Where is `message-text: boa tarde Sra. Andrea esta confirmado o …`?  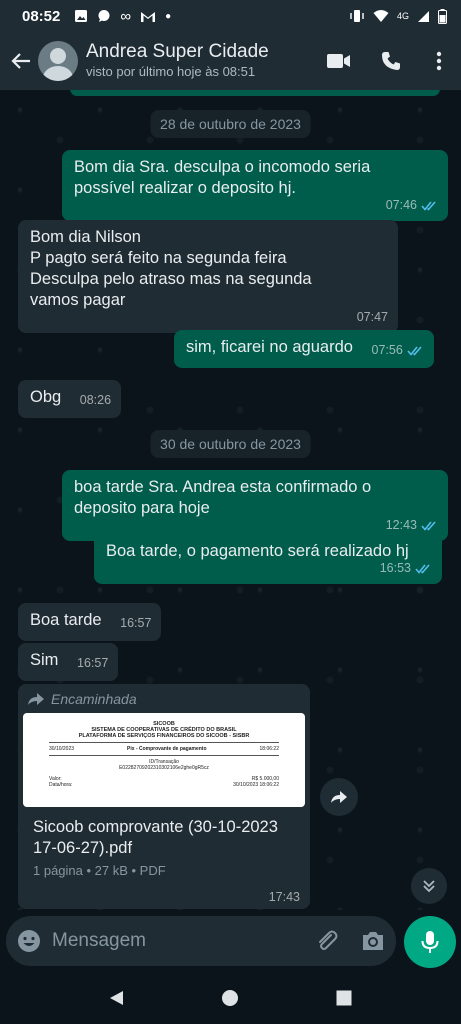
message-text: boa tarde Sra. Andrea esta confirmado o … is located at coordinates (223, 497).